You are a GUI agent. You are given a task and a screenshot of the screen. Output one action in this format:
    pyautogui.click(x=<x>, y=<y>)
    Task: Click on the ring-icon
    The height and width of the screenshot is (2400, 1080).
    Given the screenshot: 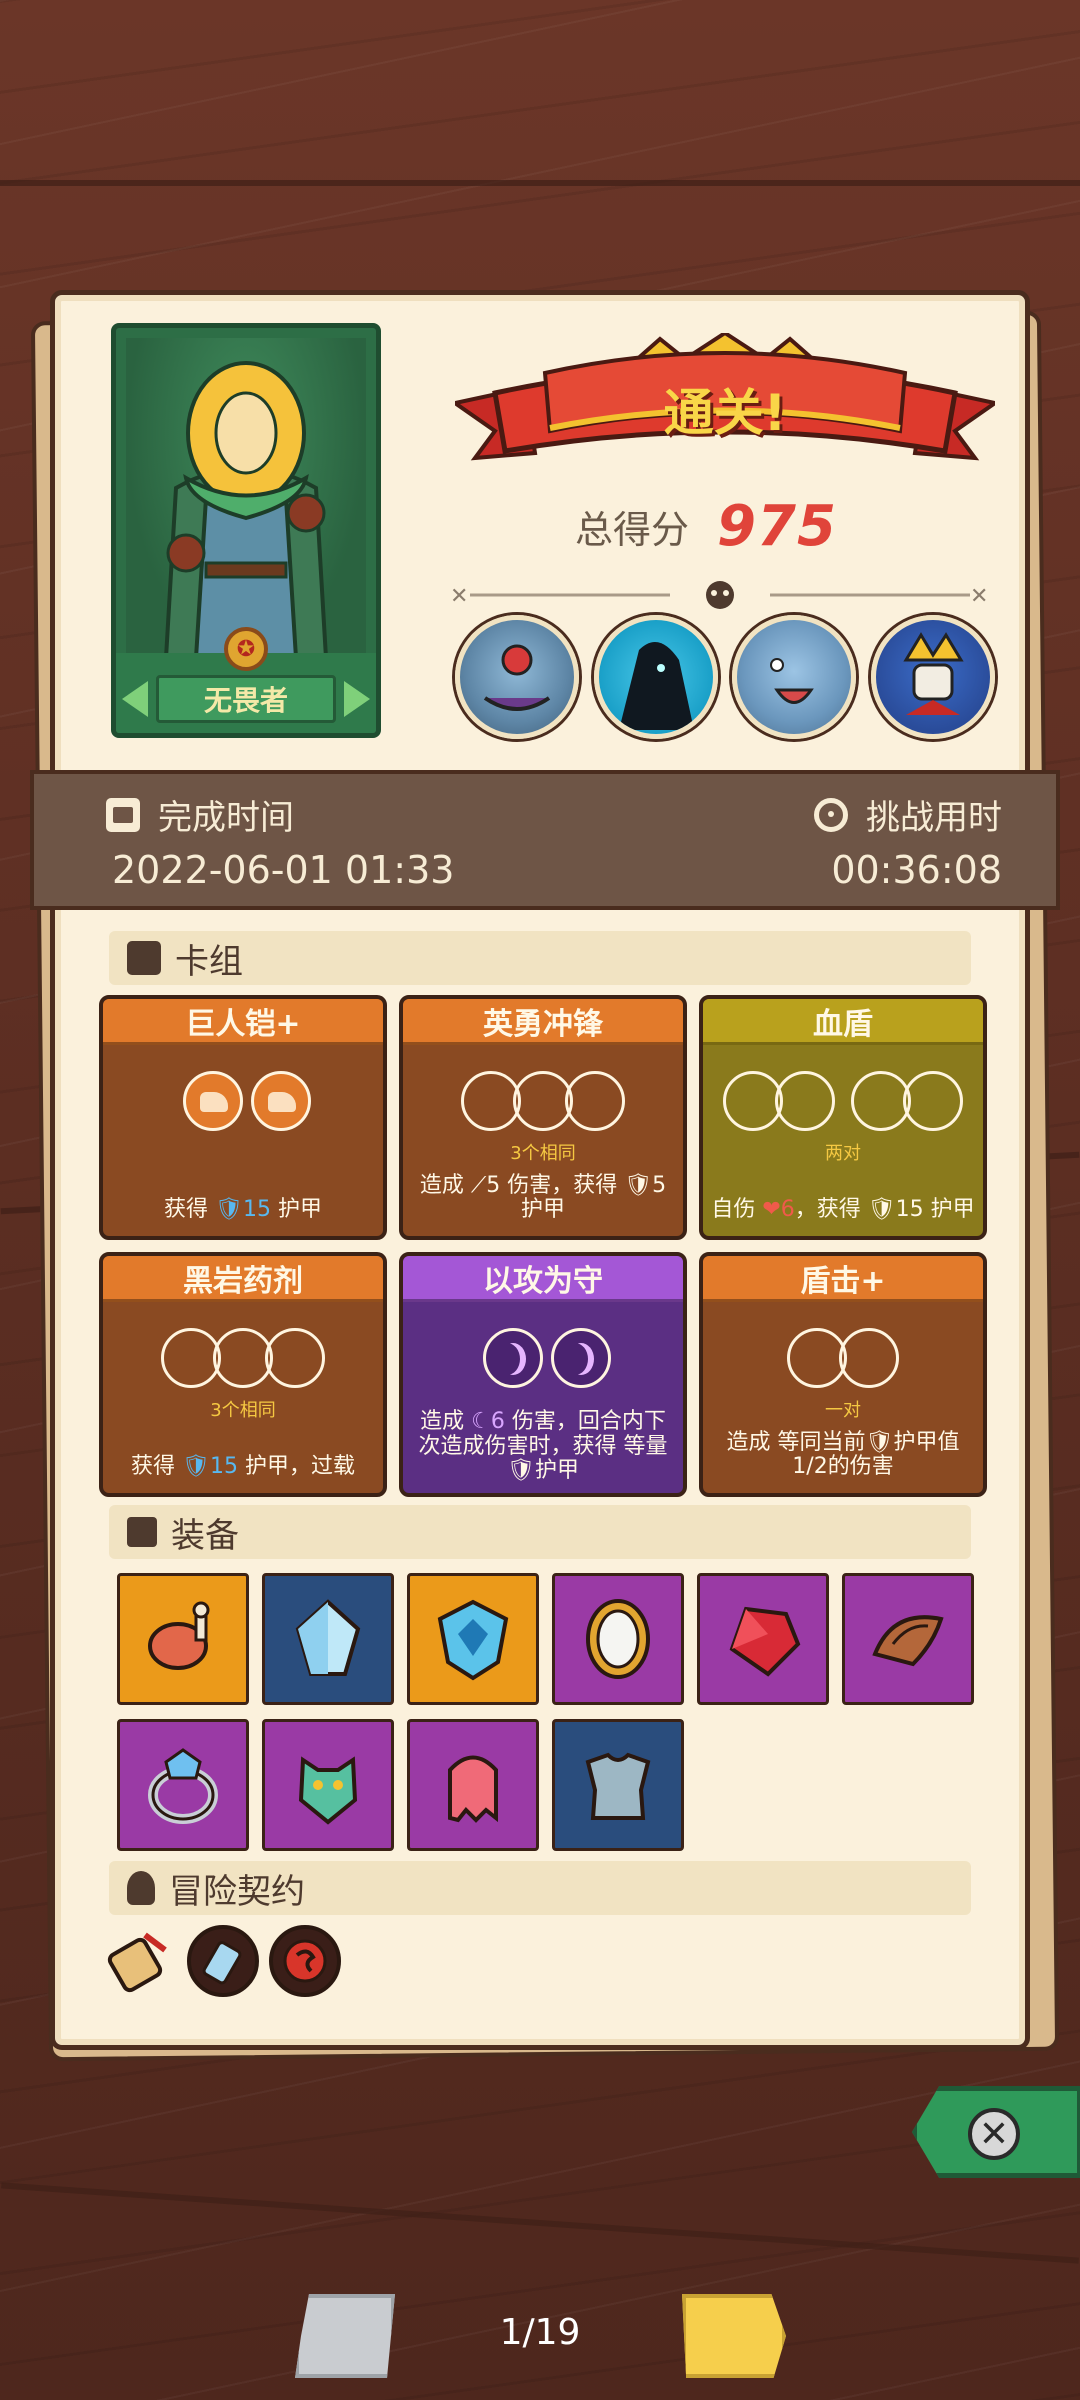 What is the action you would take?
    pyautogui.click(x=183, y=1785)
    